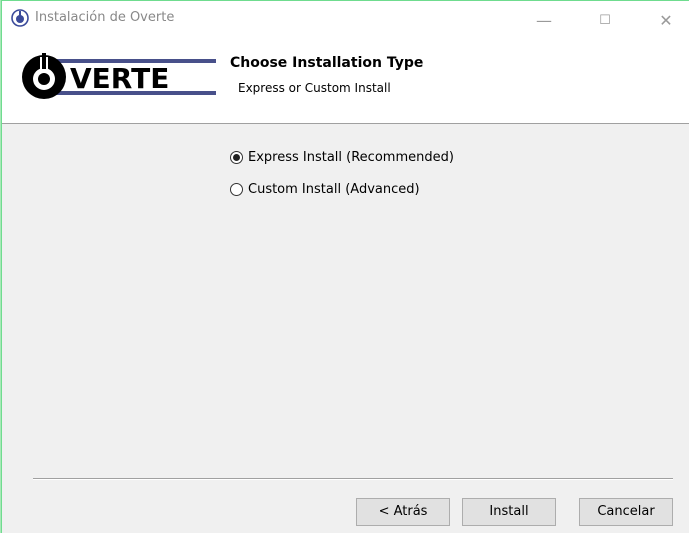 The width and height of the screenshot is (689, 533). I want to click on radio-dot, so click(236, 157).